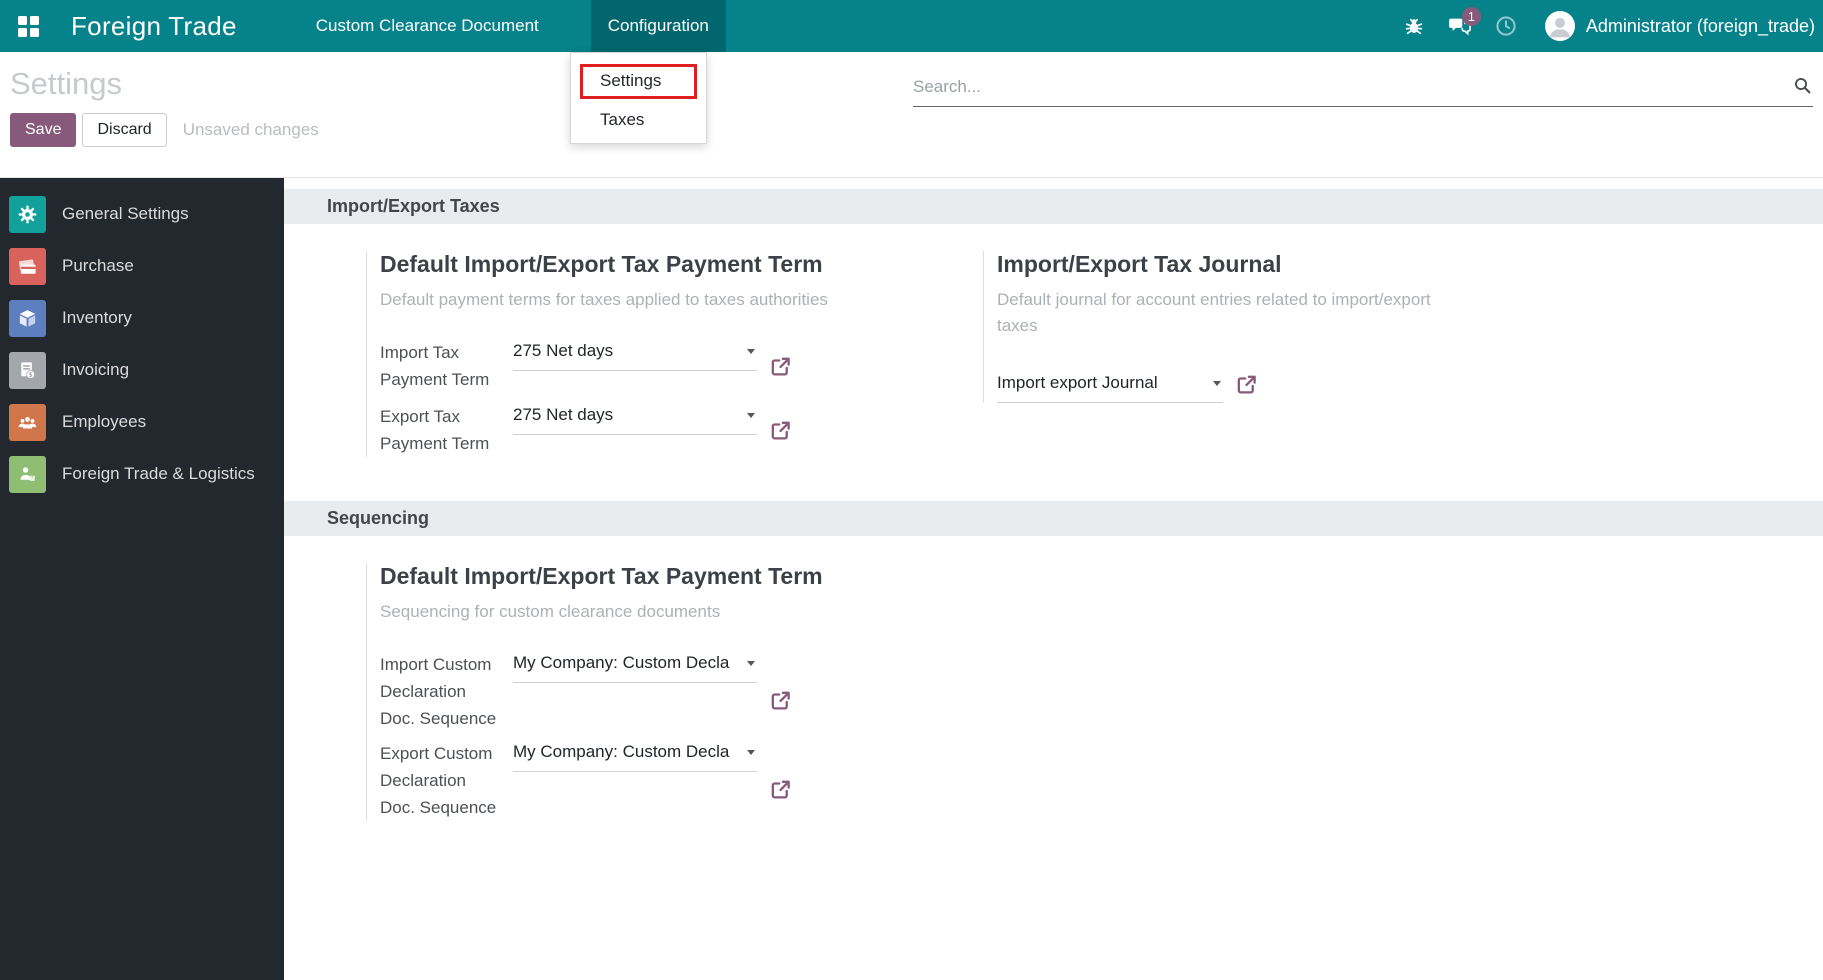 The height and width of the screenshot is (980, 1823). Describe the element at coordinates (911, 114) in the screenshot. I see `control-panel: Settings Save Discard Unsaved changes` at that location.